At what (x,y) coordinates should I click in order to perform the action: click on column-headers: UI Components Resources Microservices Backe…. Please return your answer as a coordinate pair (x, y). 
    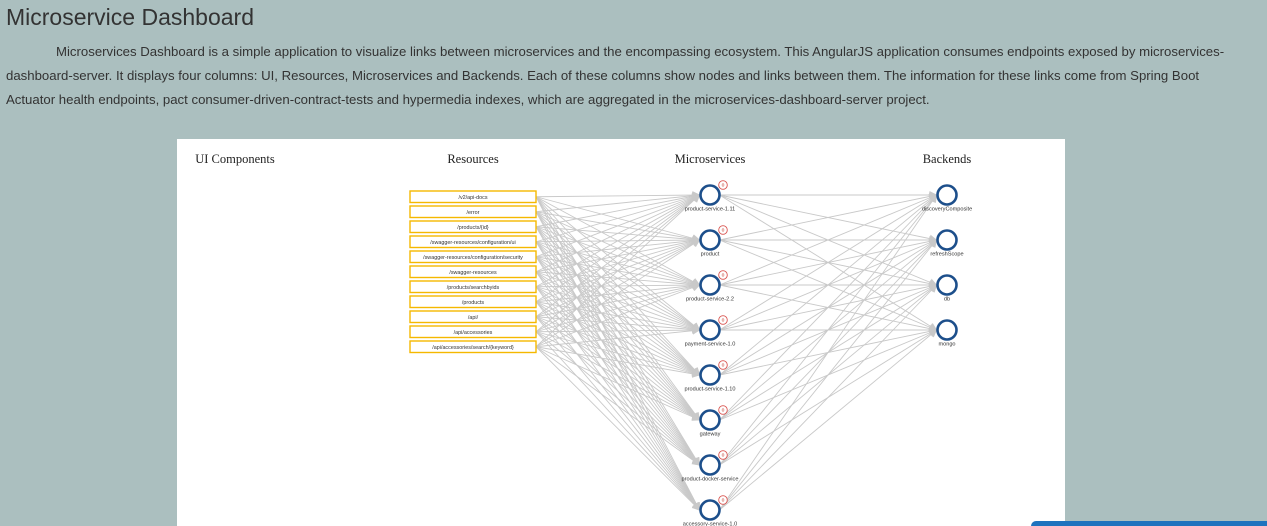
    Looking at the image, I should click on (583, 159).